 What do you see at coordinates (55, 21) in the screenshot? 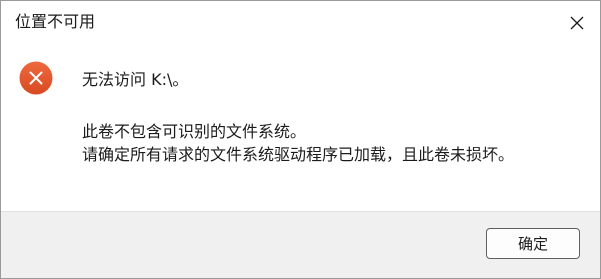
I see `window-title: 位置不可用` at bounding box center [55, 21].